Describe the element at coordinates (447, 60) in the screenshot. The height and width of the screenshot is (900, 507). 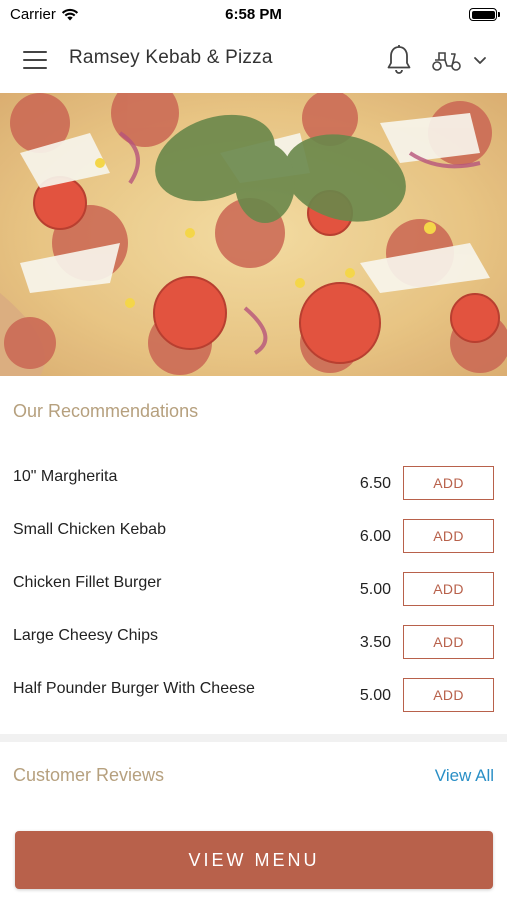
I see `scooter-icon` at that location.